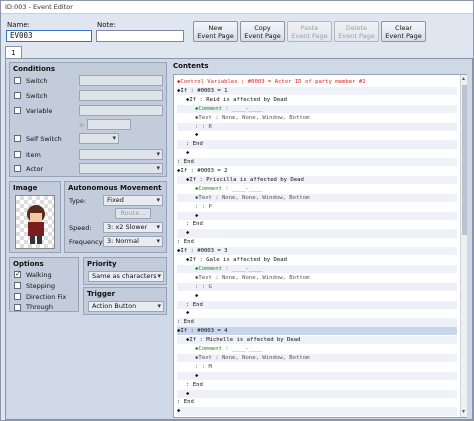 The image size is (474, 421). I want to click on scroll-down-icon: ▾, so click(463, 411).